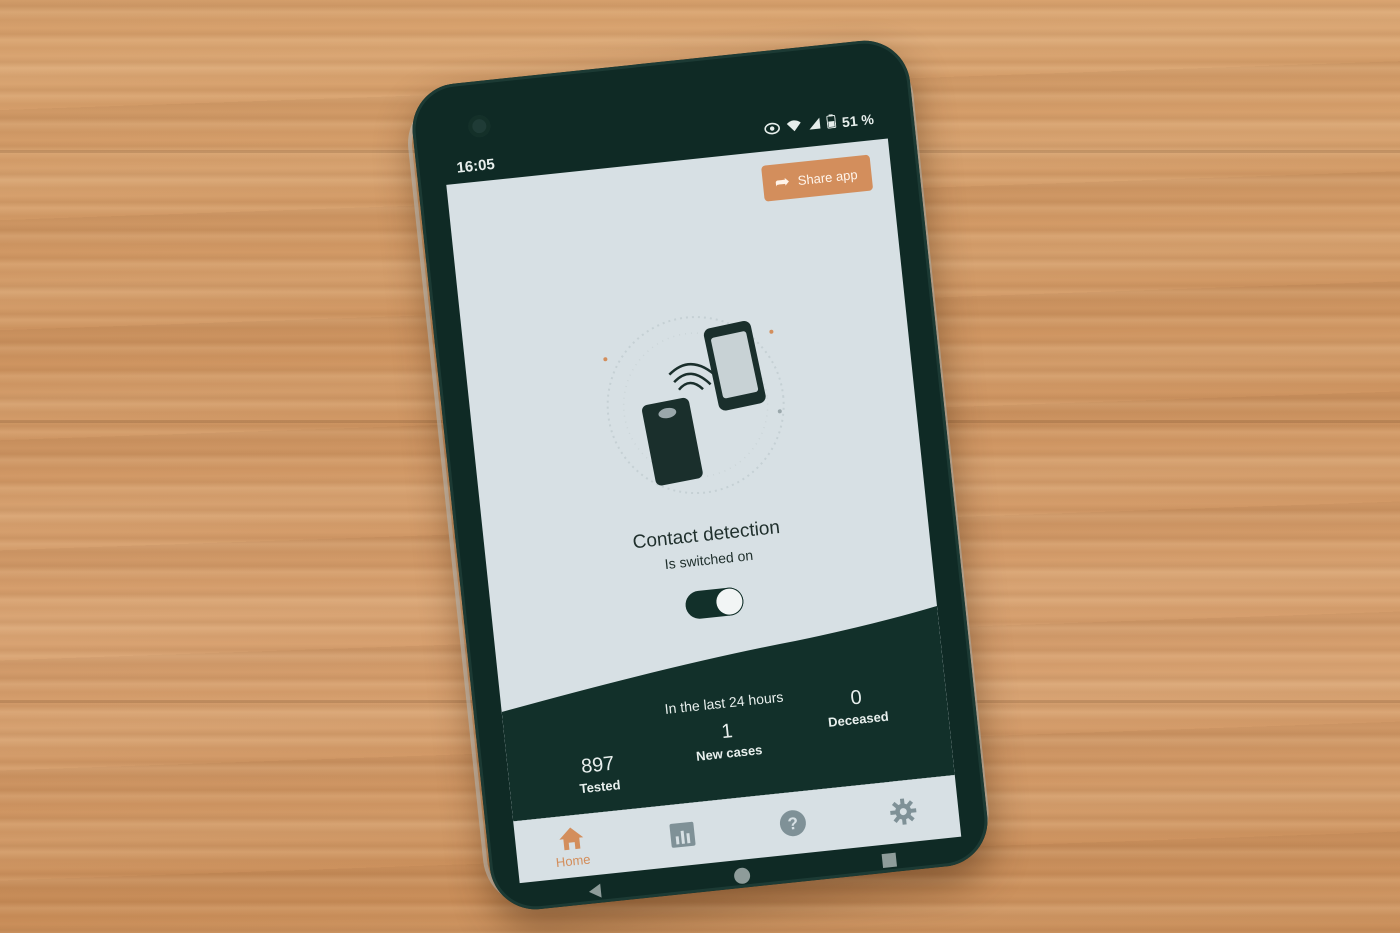 The width and height of the screenshot is (1400, 933). I want to click on contact-detection-illustration, so click(694, 405).